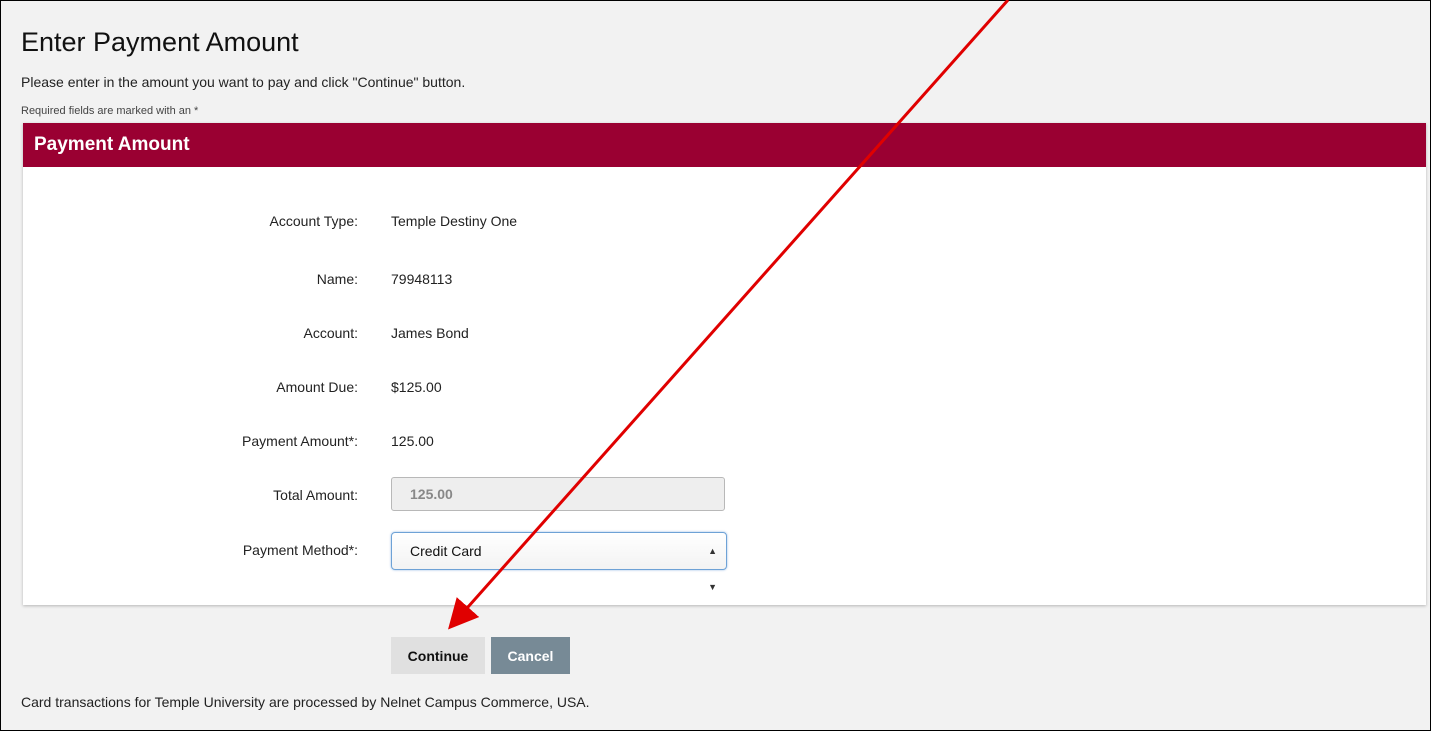 The width and height of the screenshot is (1431, 731). I want to click on select-arrows-icon: ▲ ▼, so click(712, 569).